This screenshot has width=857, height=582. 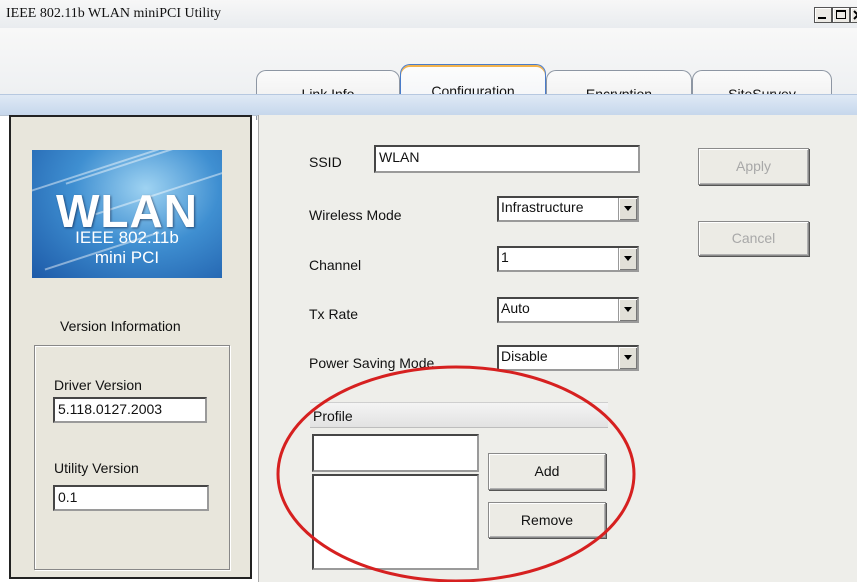 I want to click on driver-version-field: 5.118.0127.2003, so click(x=130, y=410).